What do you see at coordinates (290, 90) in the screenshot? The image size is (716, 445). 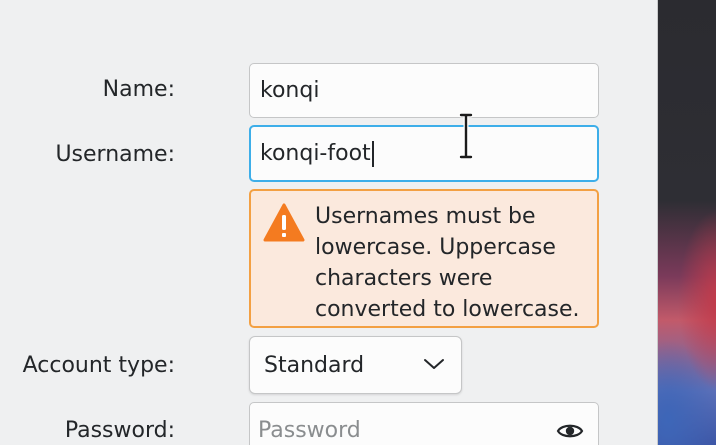 I see `name-value: konqi` at bounding box center [290, 90].